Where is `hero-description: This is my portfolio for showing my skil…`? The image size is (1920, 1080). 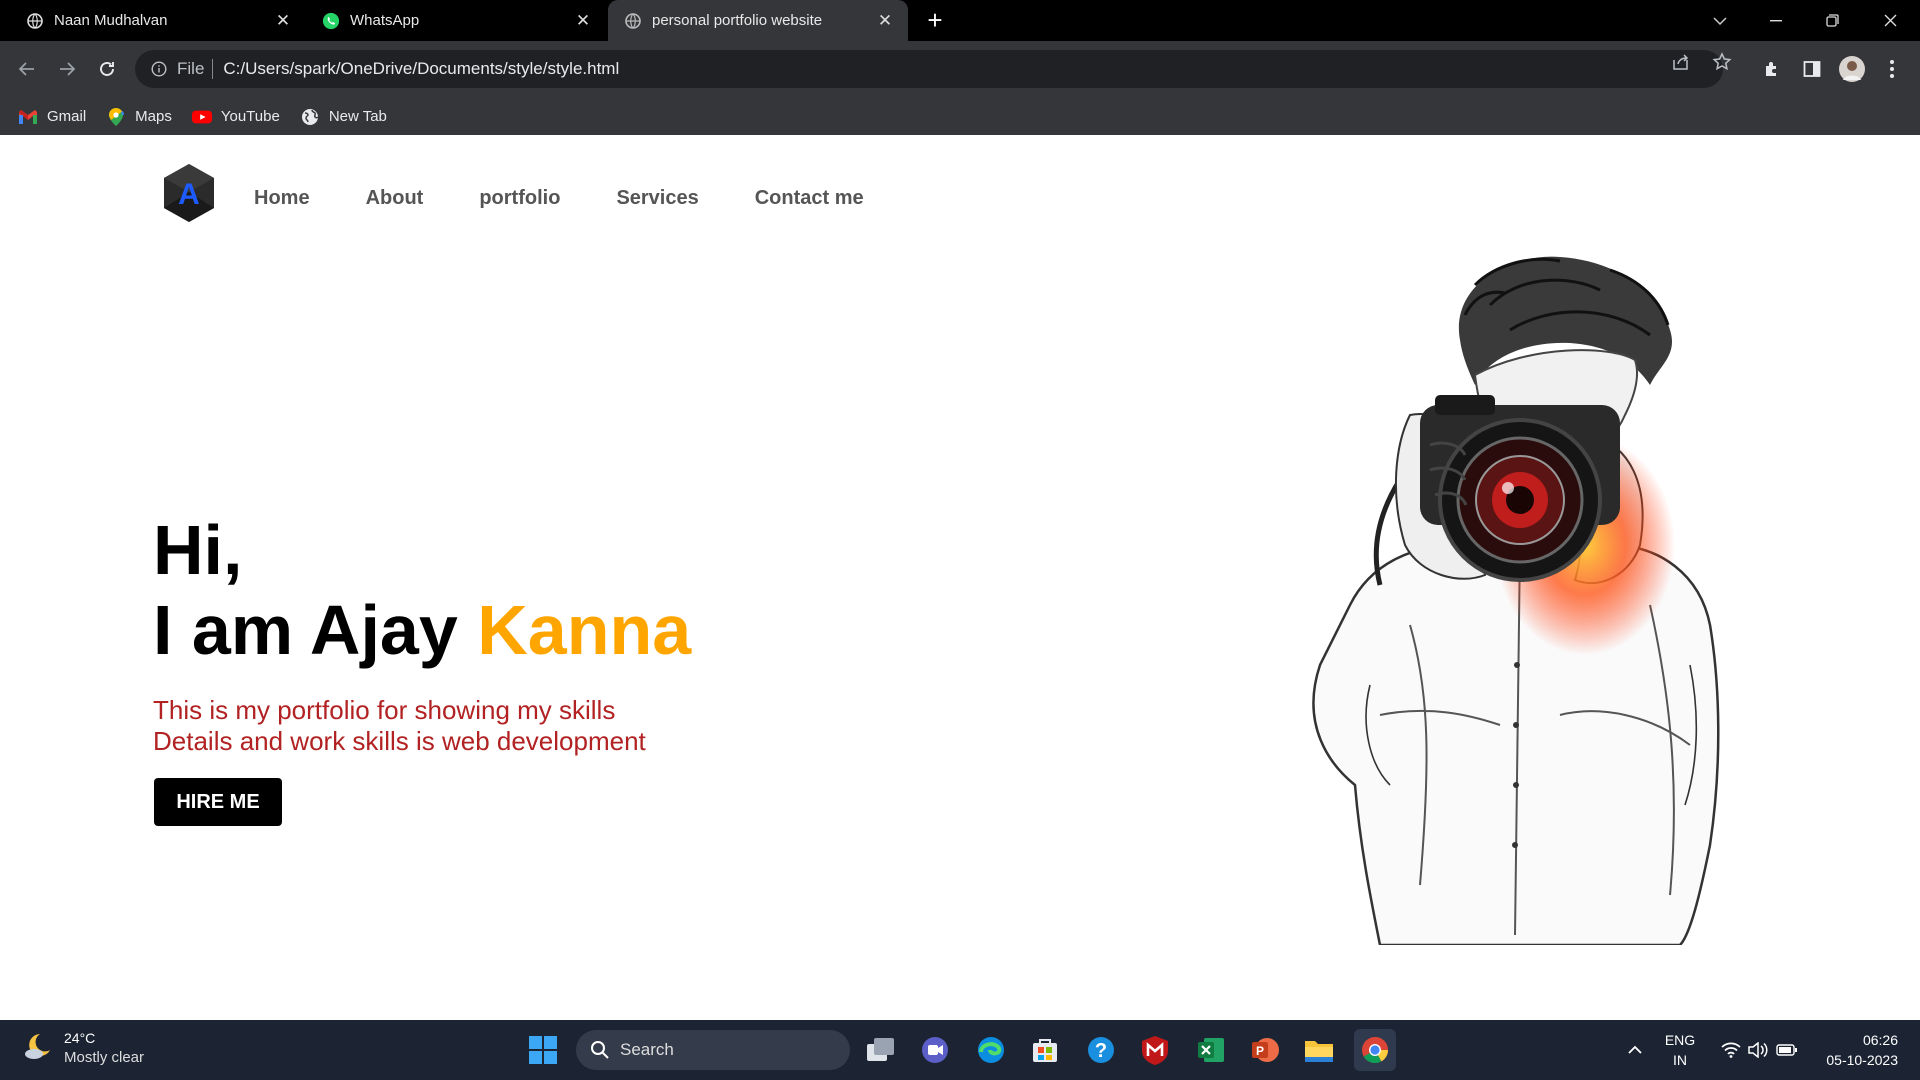
hero-description: This is my portfolio for showing my skil… is located at coordinates (399, 726).